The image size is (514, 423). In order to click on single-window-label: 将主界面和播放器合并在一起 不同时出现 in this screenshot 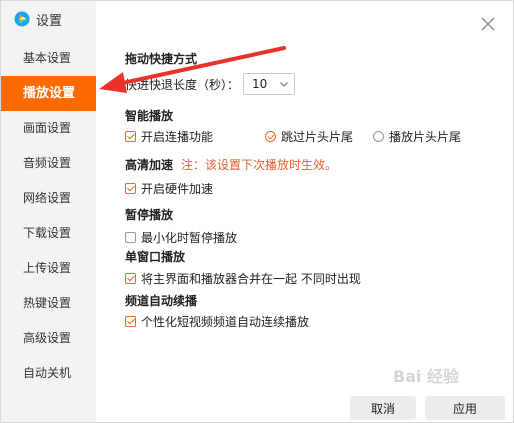, I will do `click(251, 279)`.